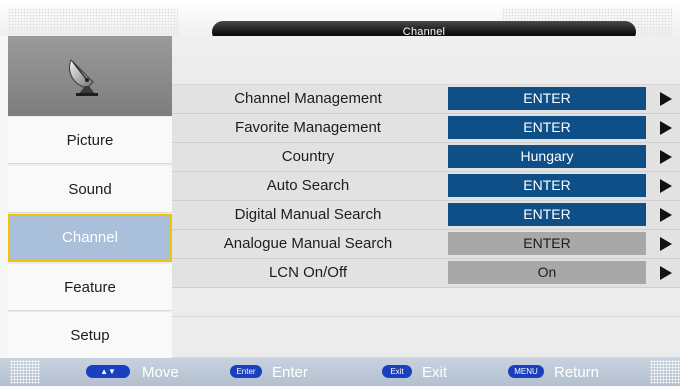 This screenshot has width=680, height=386. What do you see at coordinates (577, 372) in the screenshot?
I see `hint-label: Return` at bounding box center [577, 372].